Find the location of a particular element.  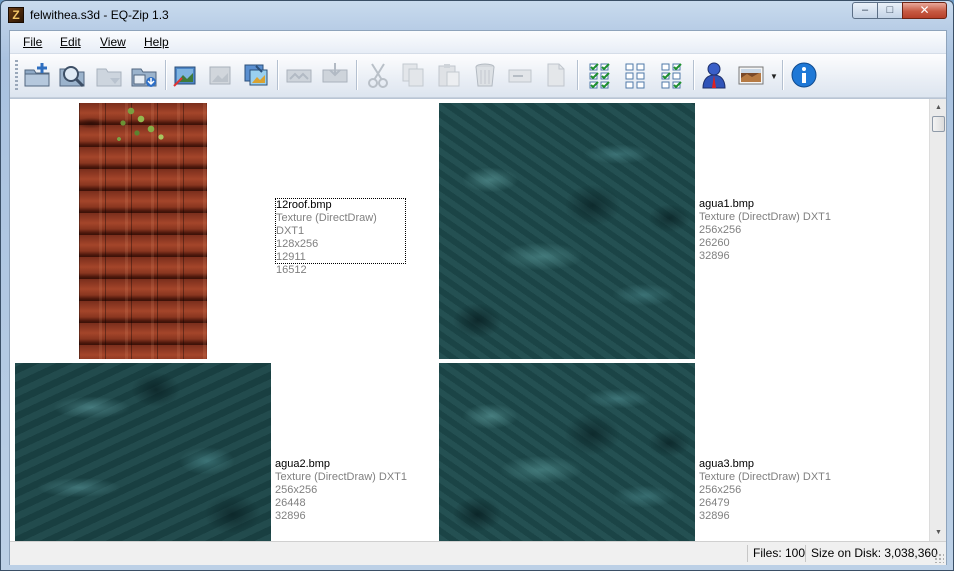

flip-button is located at coordinates (299, 75).